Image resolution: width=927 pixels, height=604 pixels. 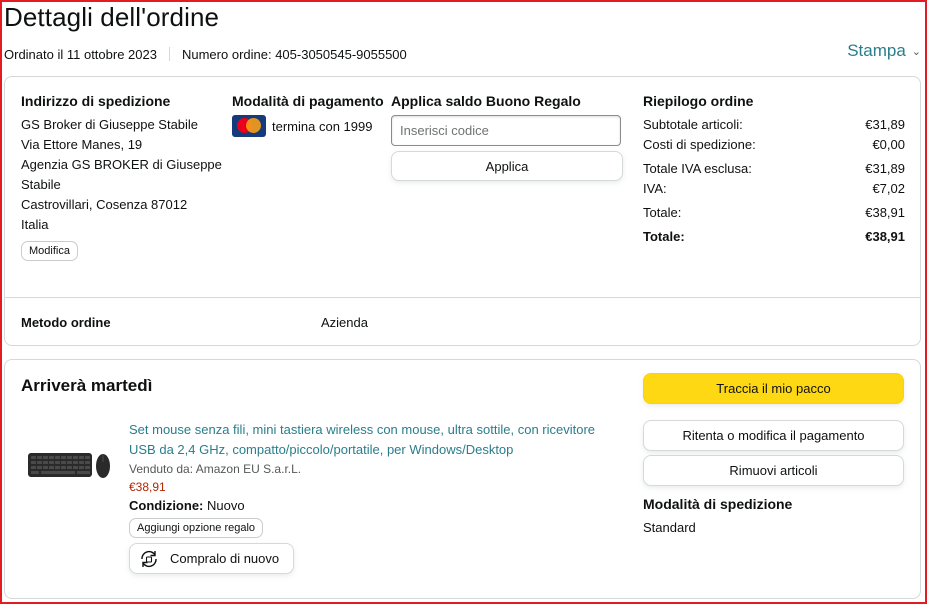 What do you see at coordinates (308, 101) in the screenshot?
I see `payment-heading: Modalità di pagamento` at bounding box center [308, 101].